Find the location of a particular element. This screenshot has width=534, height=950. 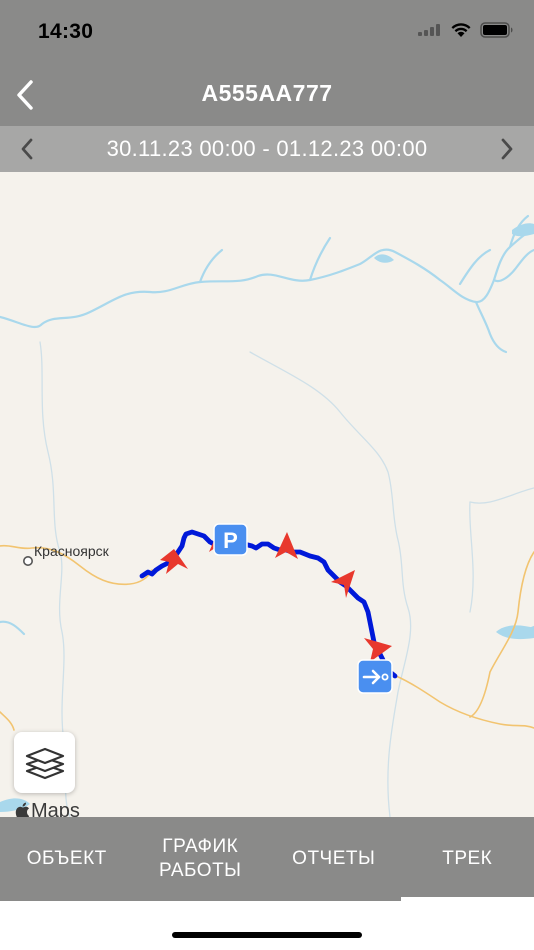

chevron-right-icon is located at coordinates (507, 149).